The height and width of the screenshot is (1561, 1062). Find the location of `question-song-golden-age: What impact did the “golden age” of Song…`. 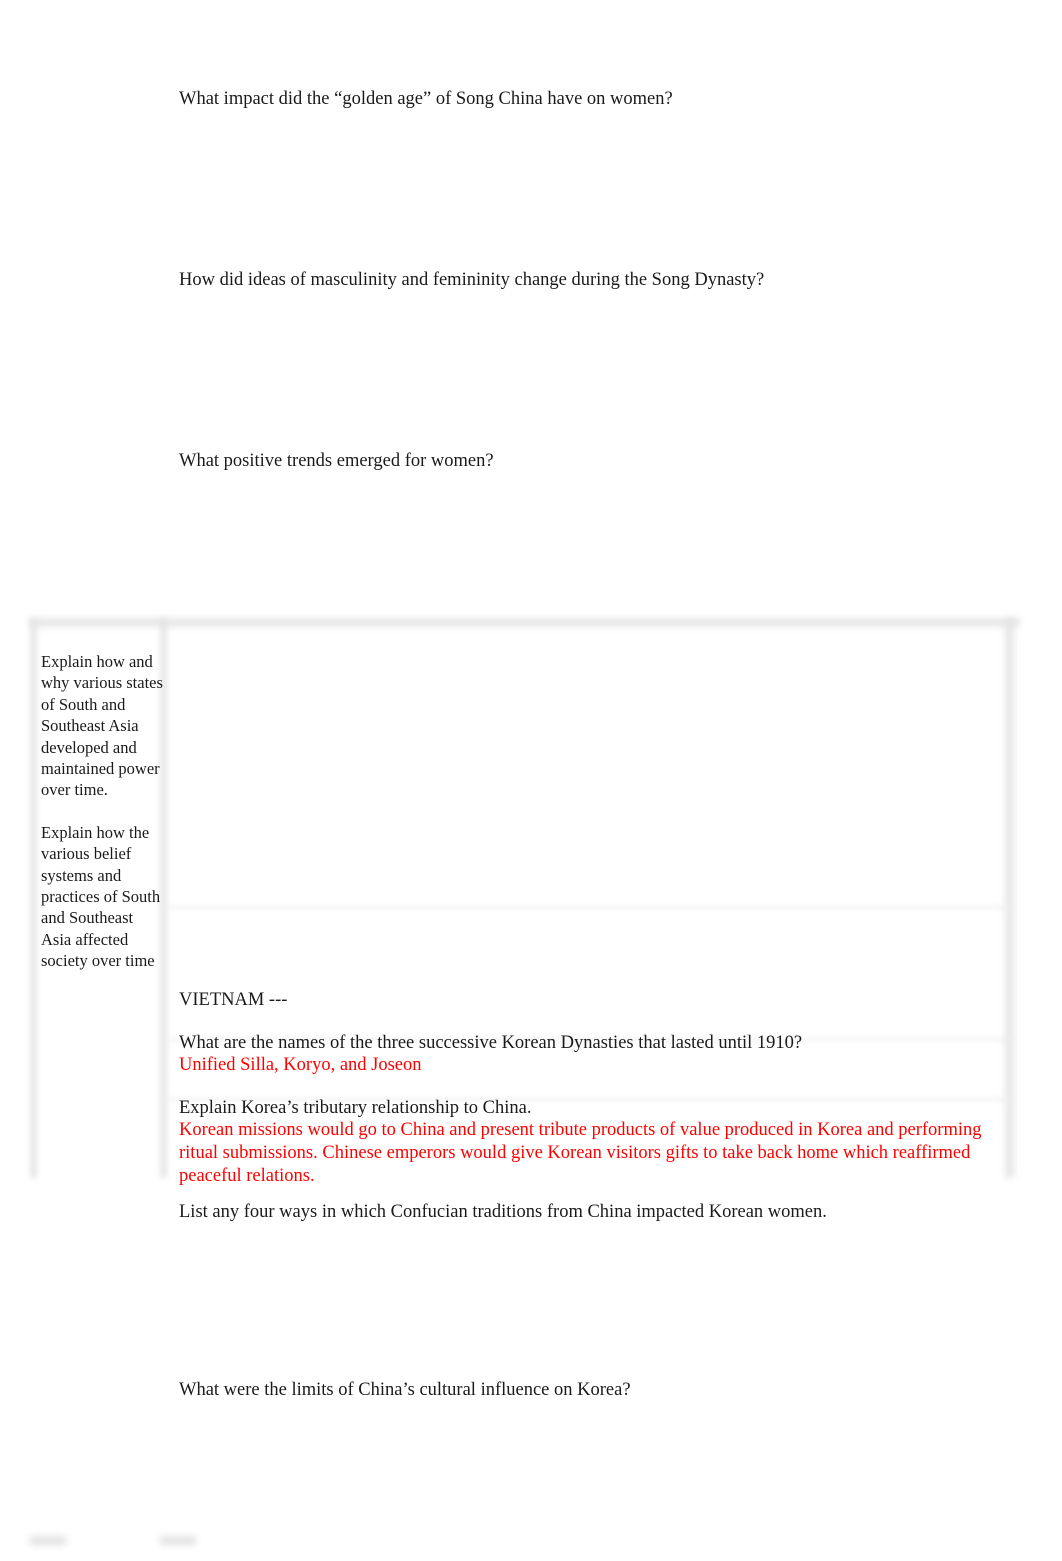

question-song-golden-age: What impact did the “golden age” of Song… is located at coordinates (426, 99).